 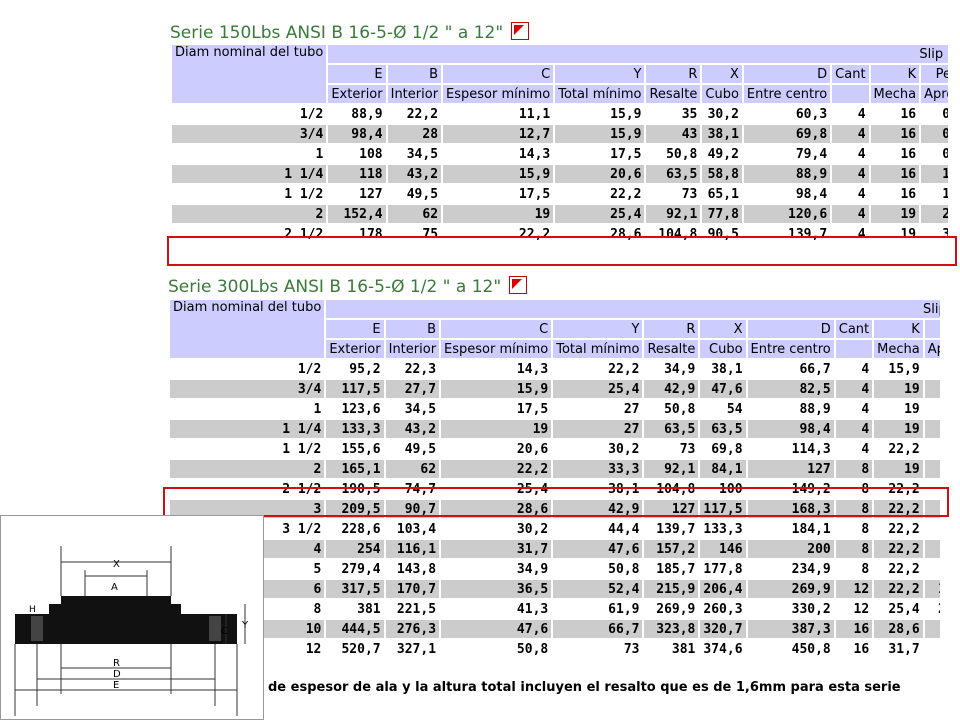 What do you see at coordinates (811, 114) in the screenshot?
I see `table-cell: 60,3` at bounding box center [811, 114].